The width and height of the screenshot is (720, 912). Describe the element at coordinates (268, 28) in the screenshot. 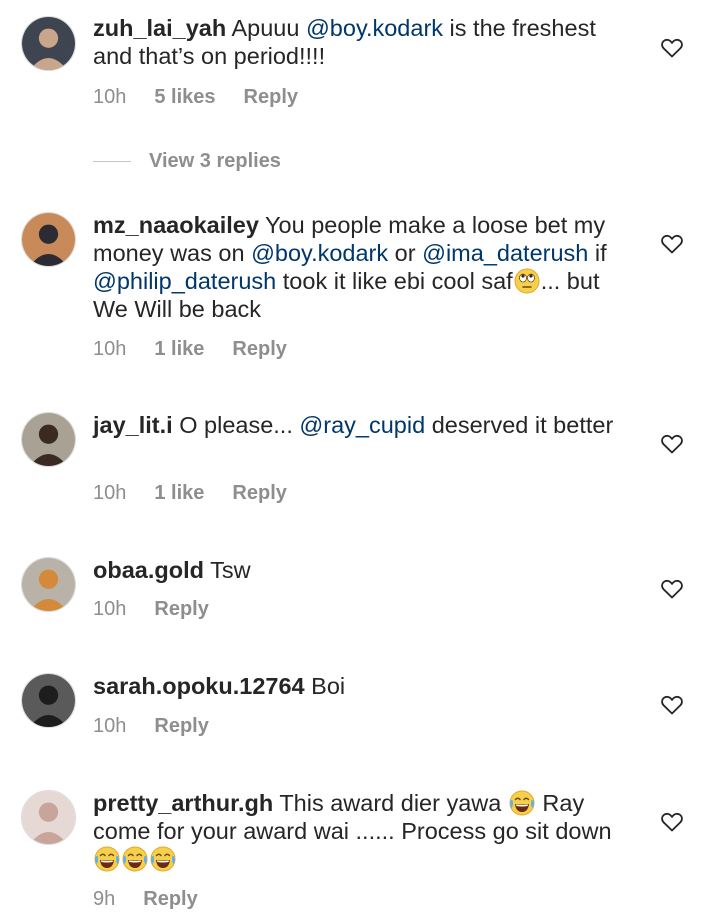

I see `comment-body-text: Apuuu` at that location.